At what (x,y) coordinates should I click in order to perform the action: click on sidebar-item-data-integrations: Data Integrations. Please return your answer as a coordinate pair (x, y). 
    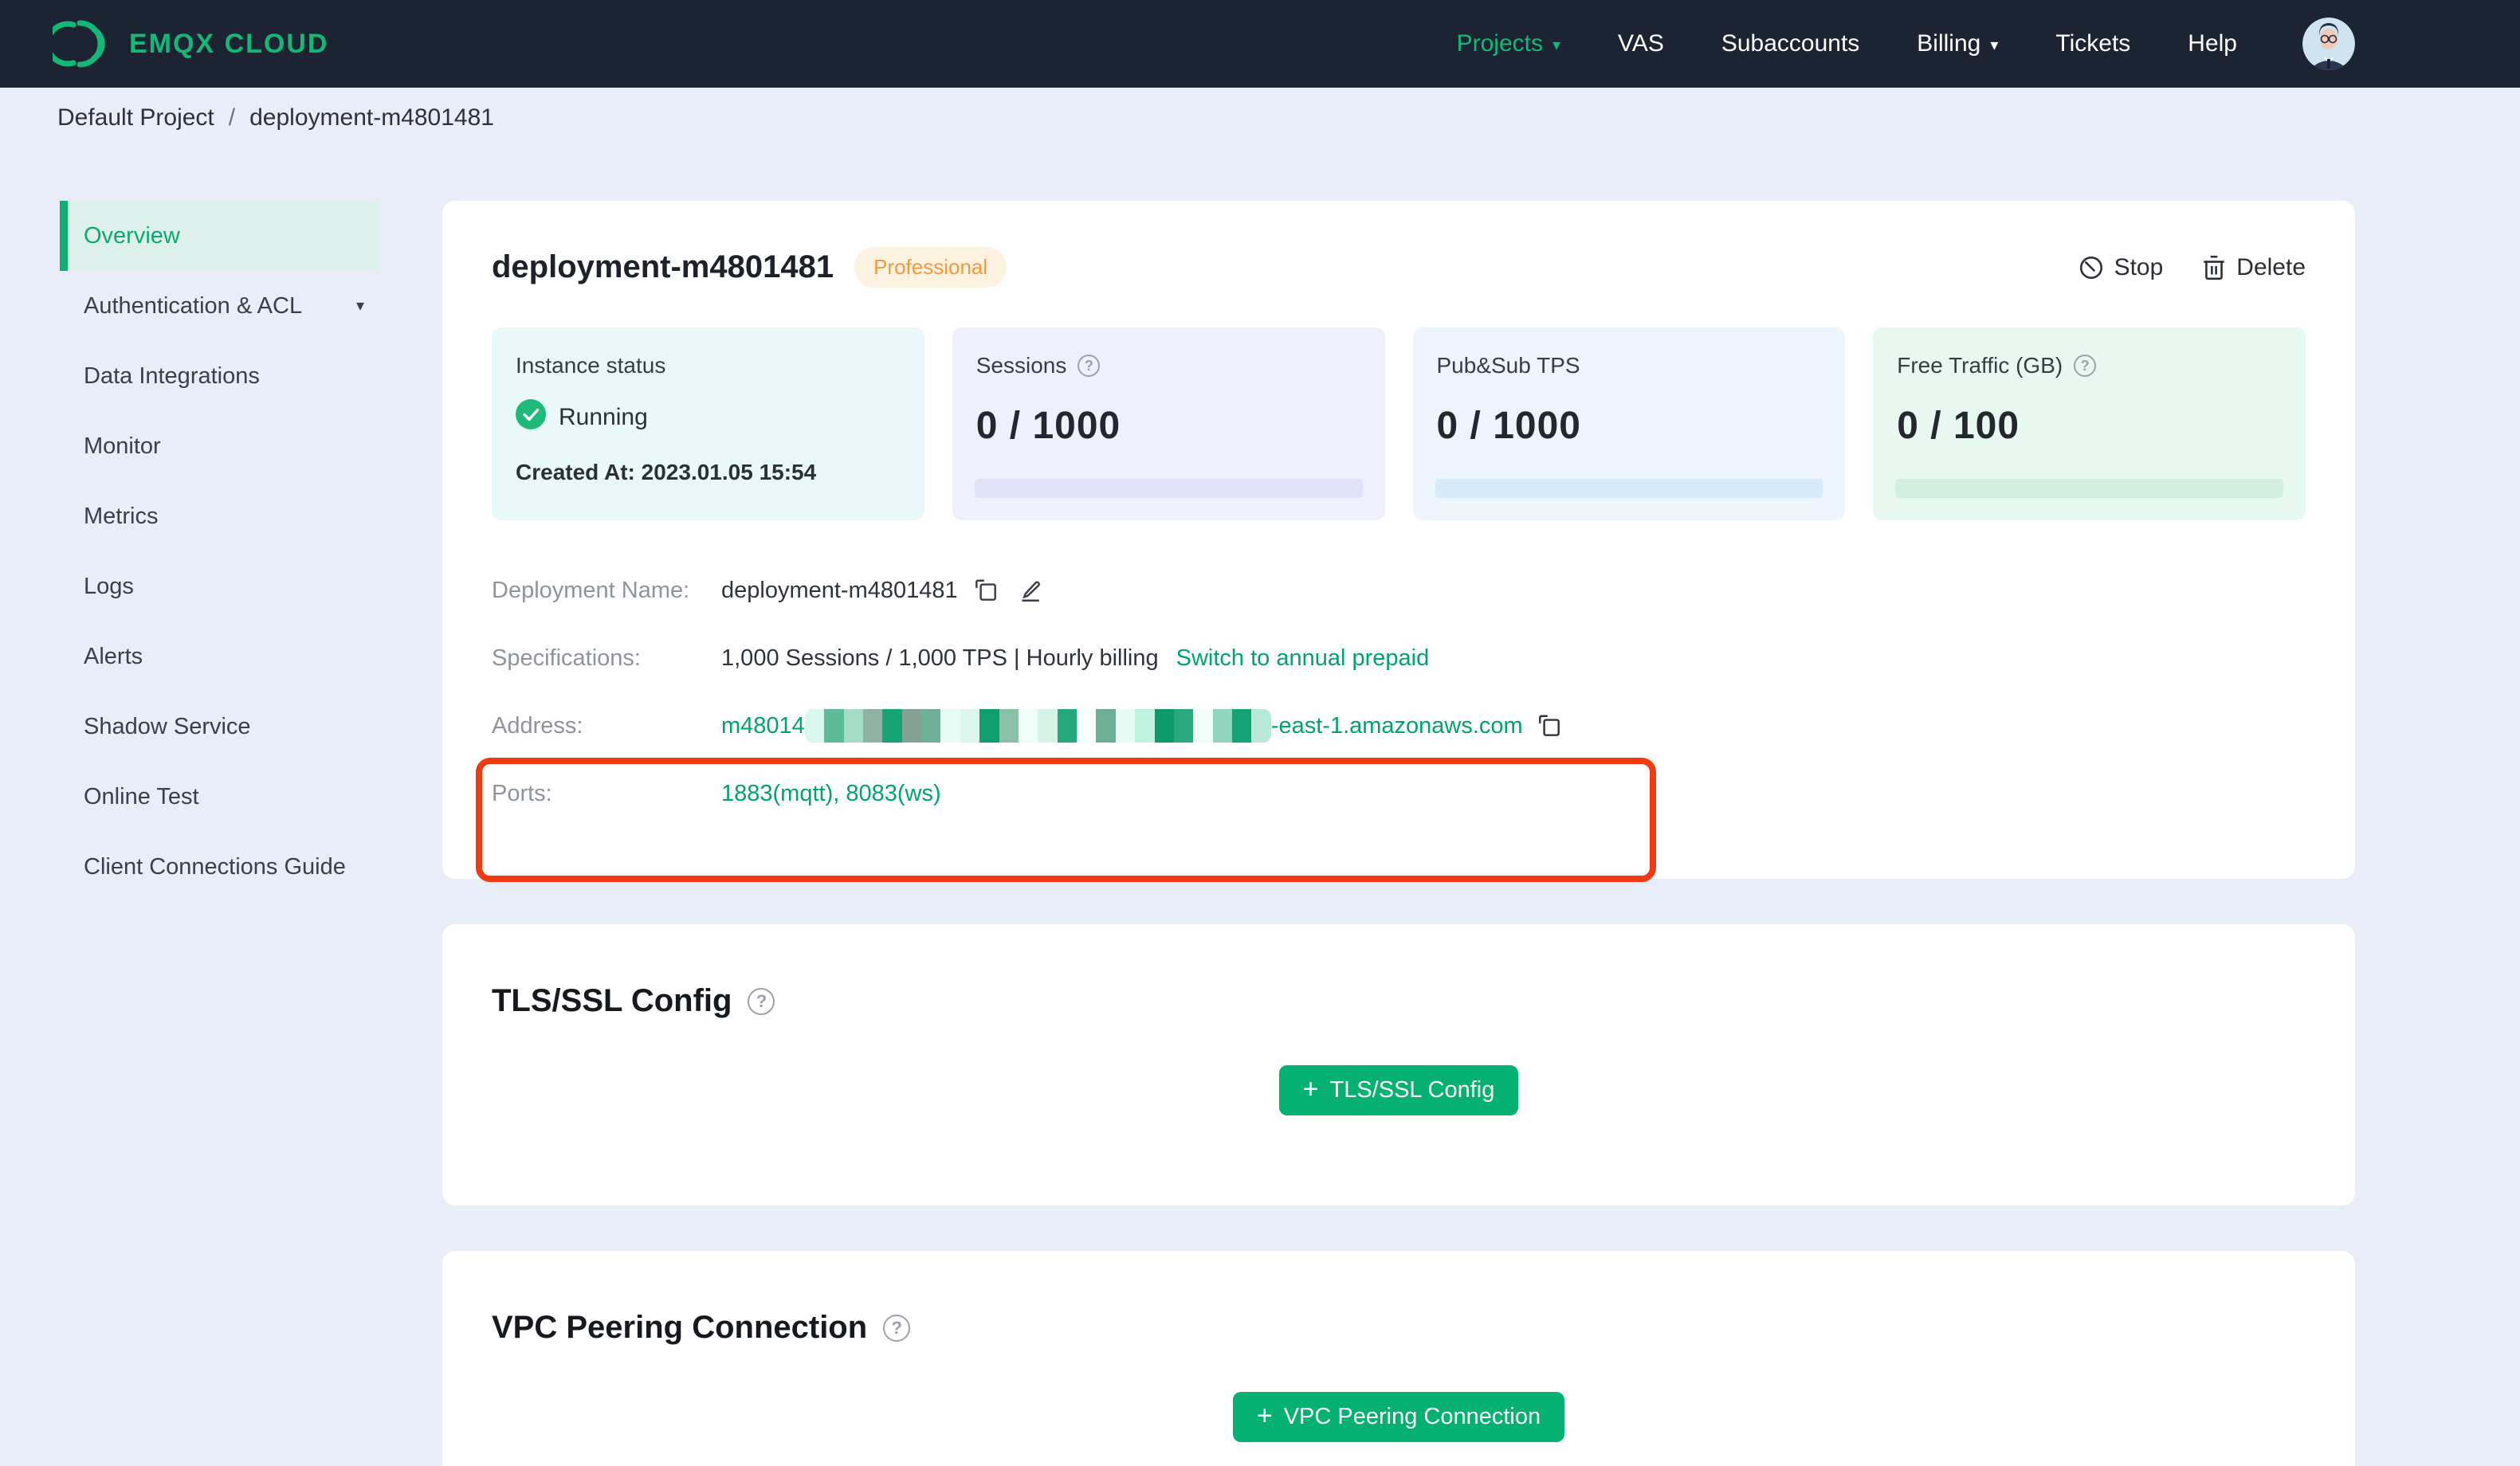
    Looking at the image, I should click on (220, 376).